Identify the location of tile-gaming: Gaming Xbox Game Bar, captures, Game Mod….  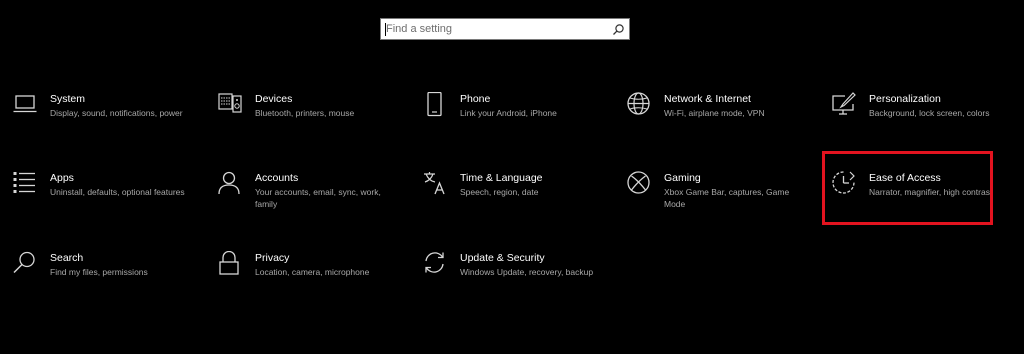
(717, 200).